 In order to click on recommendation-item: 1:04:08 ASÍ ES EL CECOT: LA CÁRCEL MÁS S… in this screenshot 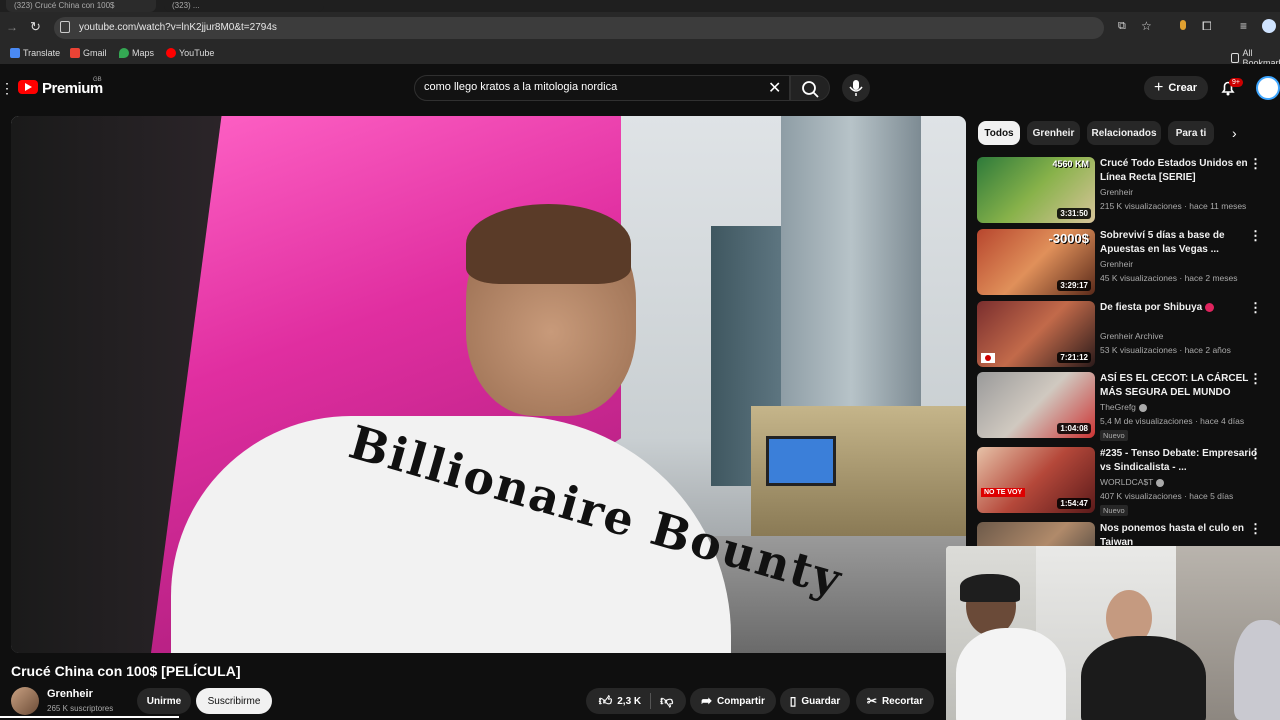, I will do `click(1127, 406)`.